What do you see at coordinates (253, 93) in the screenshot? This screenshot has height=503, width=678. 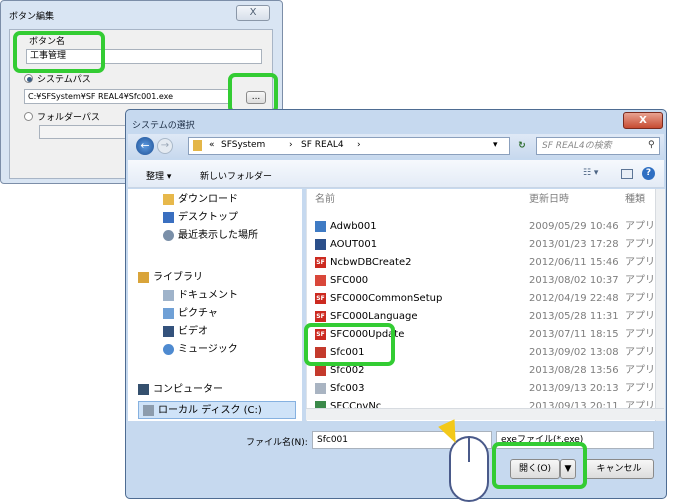 I see `highlight-browse-button` at bounding box center [253, 93].